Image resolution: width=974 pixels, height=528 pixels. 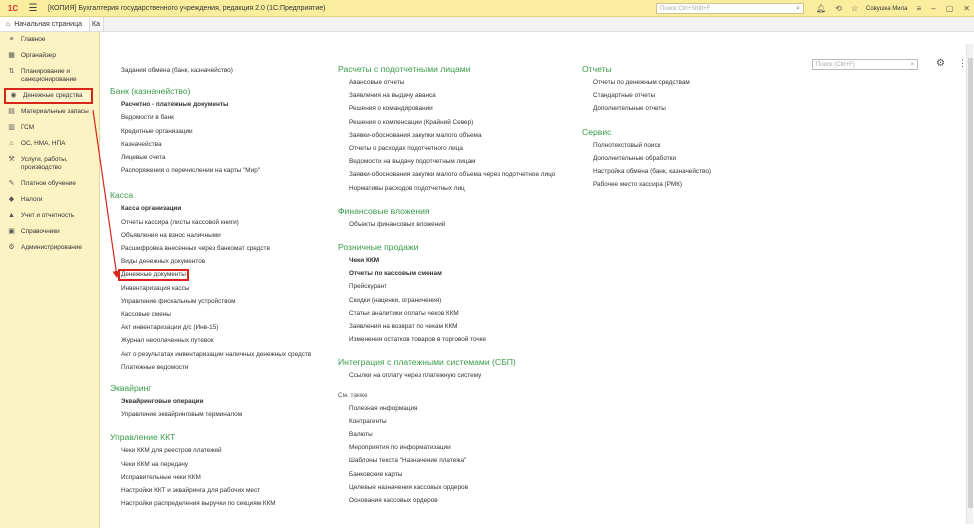 I want to click on global-search-input: Поиск Ctrl+Shift+F ⌕, so click(x=730, y=8).